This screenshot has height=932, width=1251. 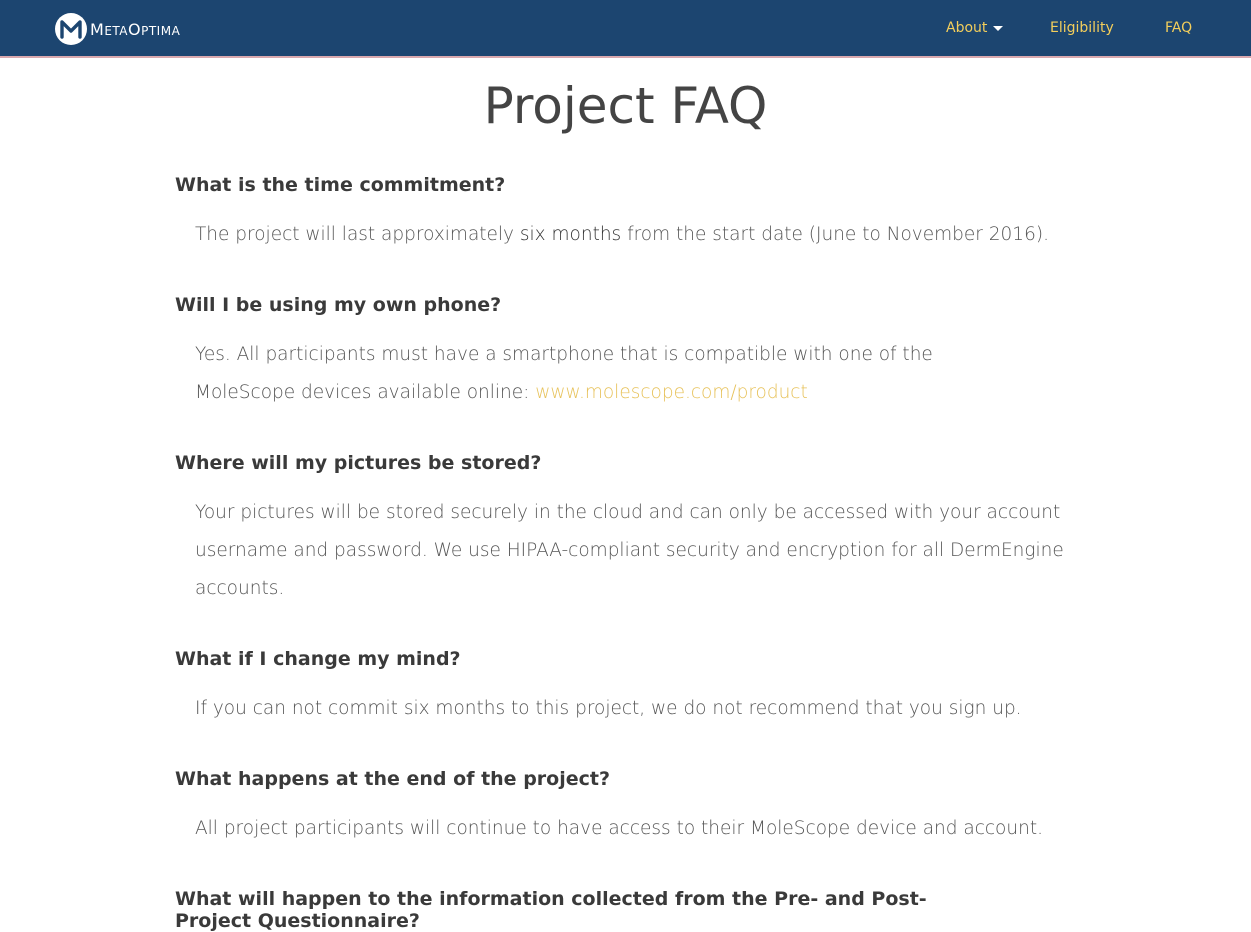 I want to click on molescope-product-link: www.molescope.com/product, so click(x=671, y=392).